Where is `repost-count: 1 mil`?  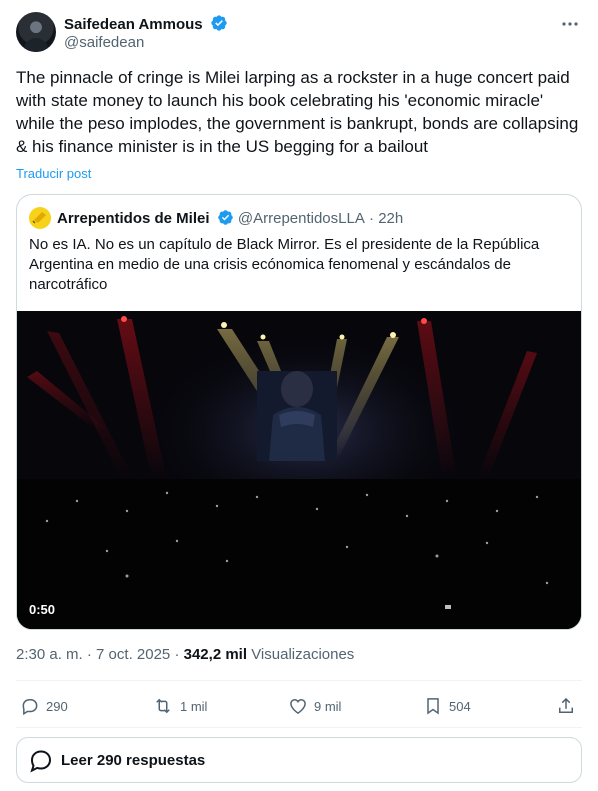
repost-count: 1 mil is located at coordinates (194, 706).